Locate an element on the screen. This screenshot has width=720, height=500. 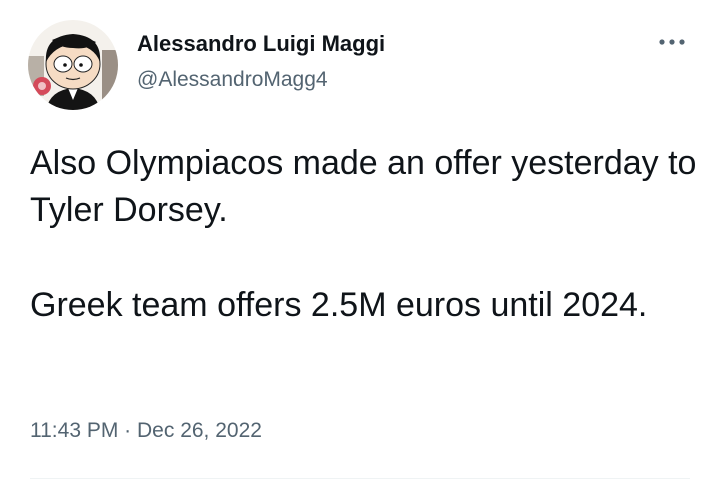
avatar is located at coordinates (73, 65).